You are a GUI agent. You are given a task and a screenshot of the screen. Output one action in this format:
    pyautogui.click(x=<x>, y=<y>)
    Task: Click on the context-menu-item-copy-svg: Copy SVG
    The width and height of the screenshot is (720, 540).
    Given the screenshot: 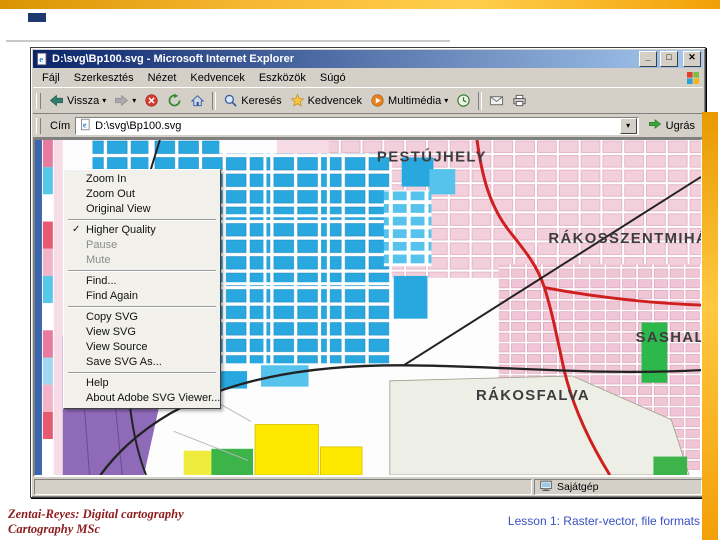 What is the action you would take?
    pyautogui.click(x=142, y=317)
    